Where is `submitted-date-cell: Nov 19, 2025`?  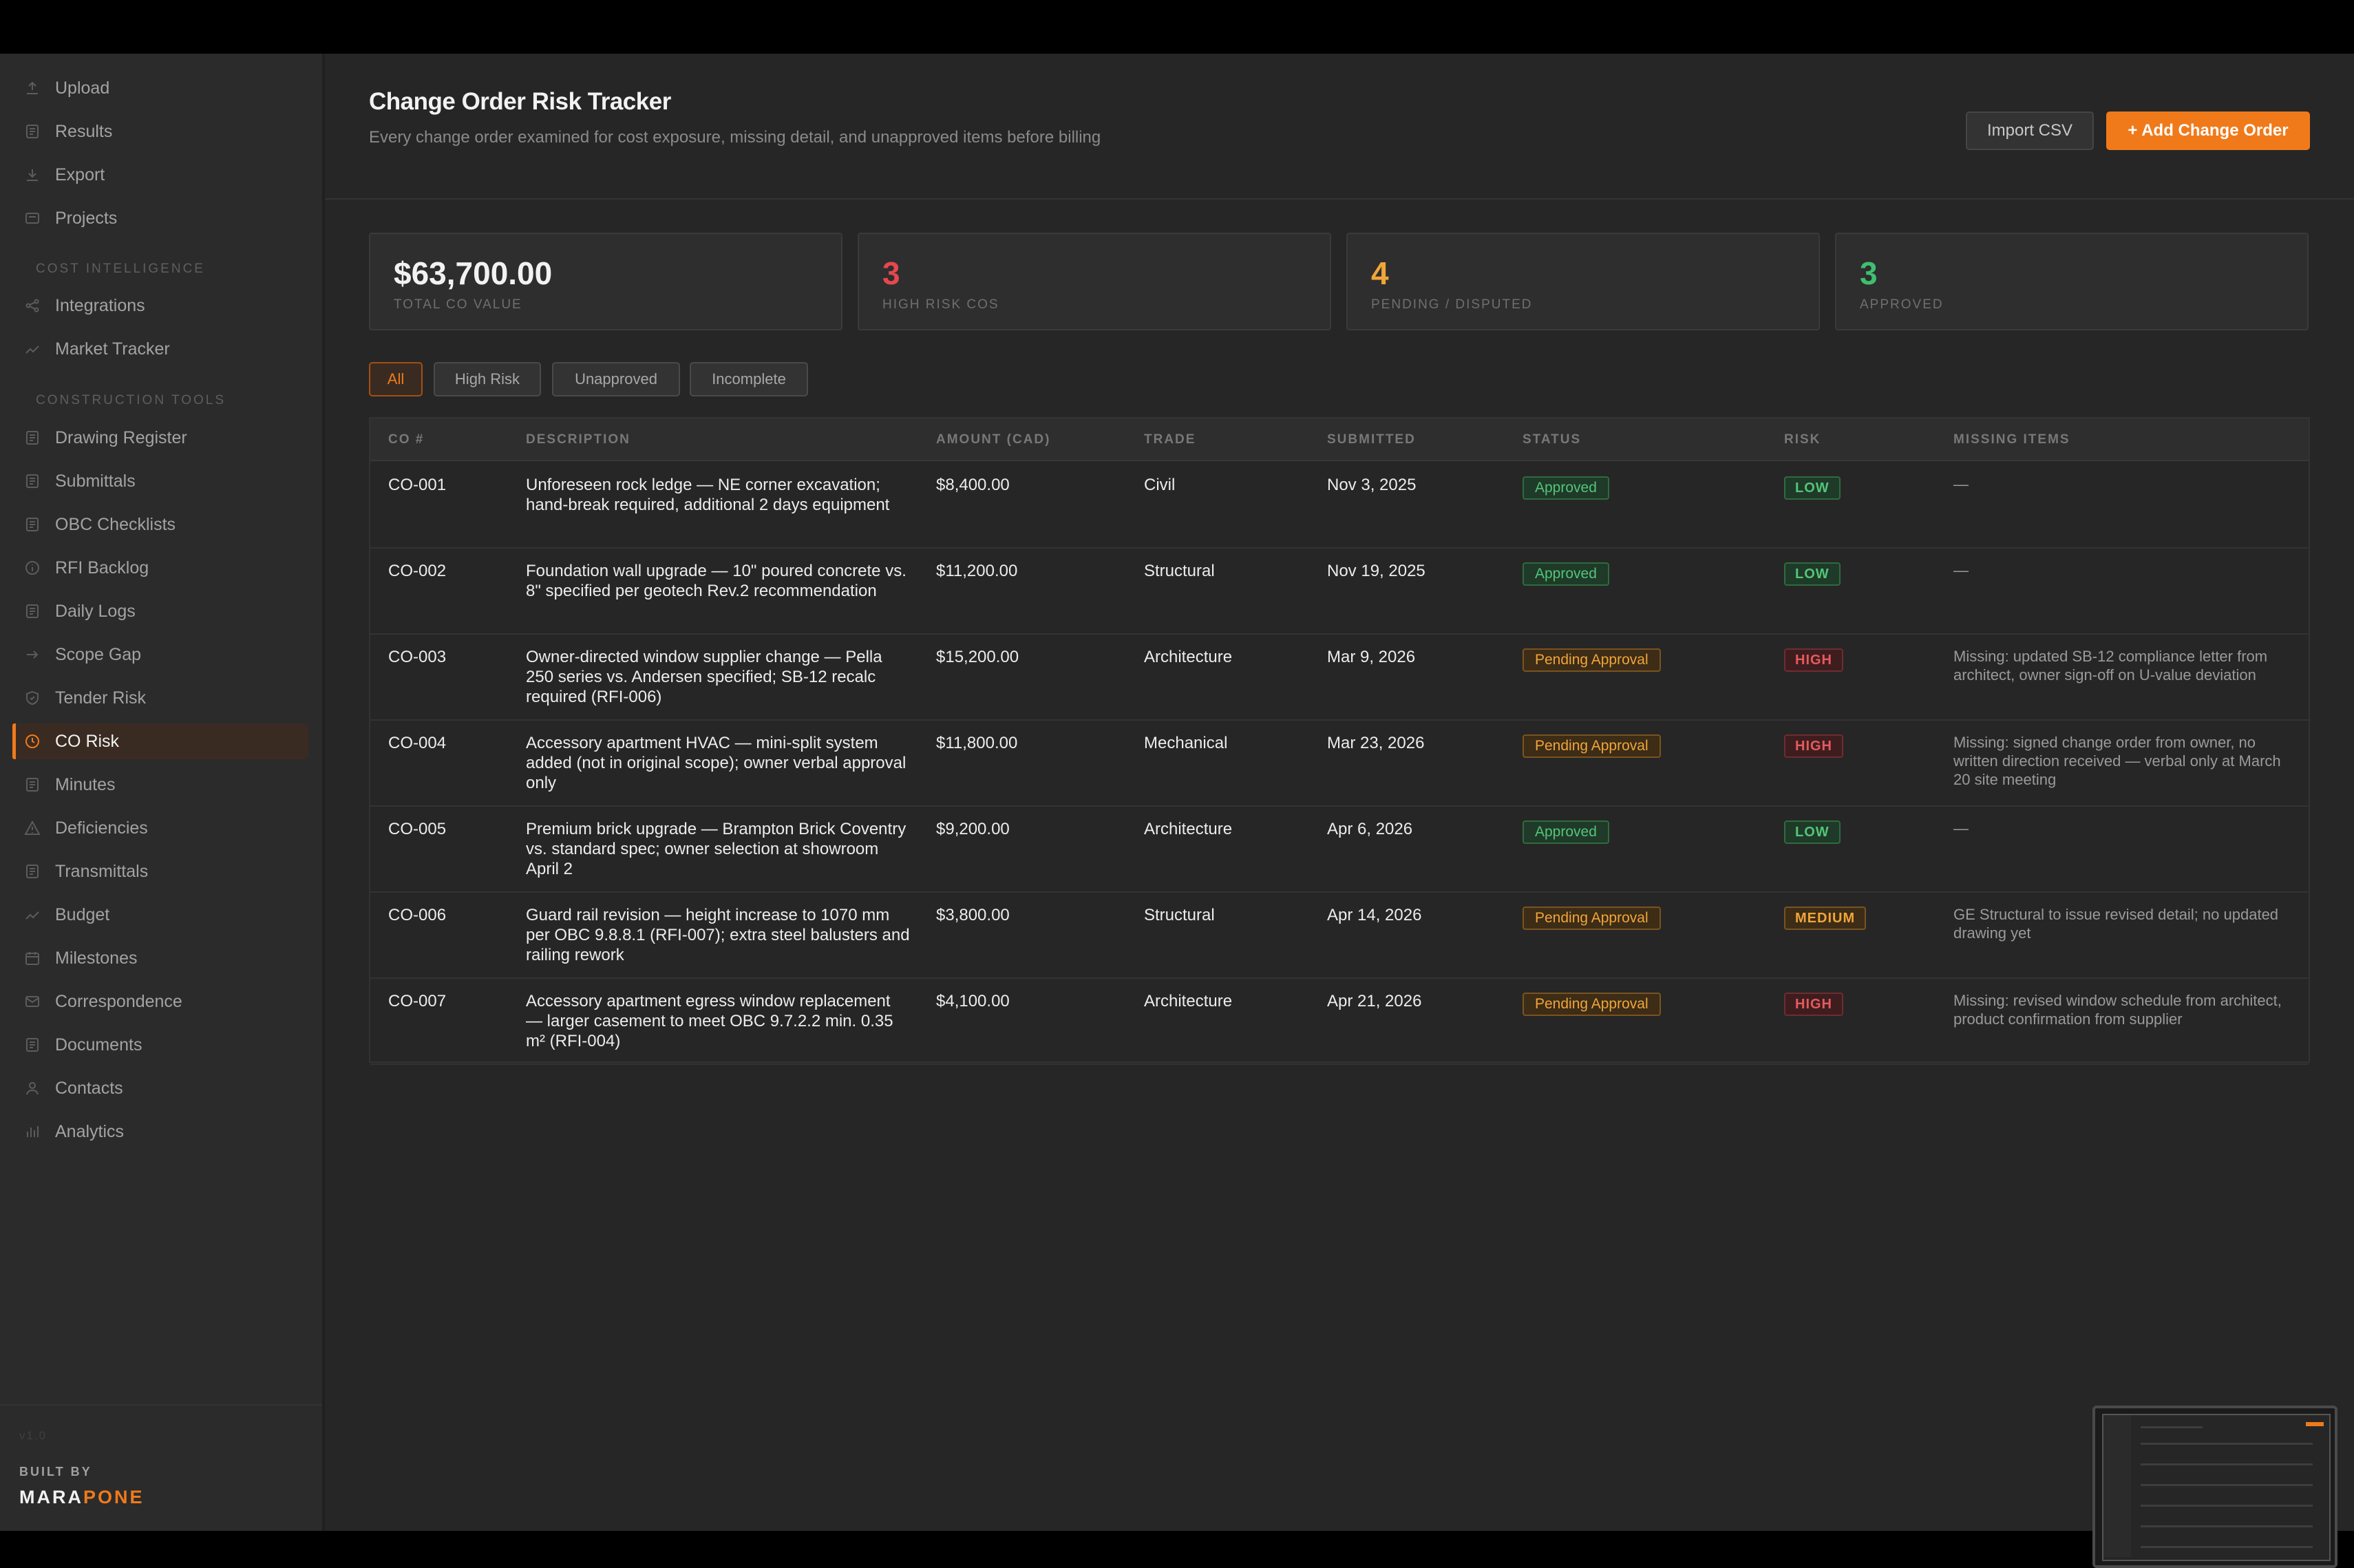 submitted-date-cell: Nov 19, 2025 is located at coordinates (1376, 571).